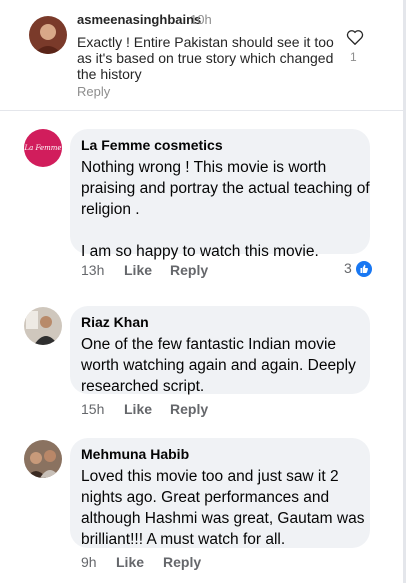 The image size is (406, 583). What do you see at coordinates (135, 454) in the screenshot?
I see `comment-author: Mehmuna Habib` at bounding box center [135, 454].